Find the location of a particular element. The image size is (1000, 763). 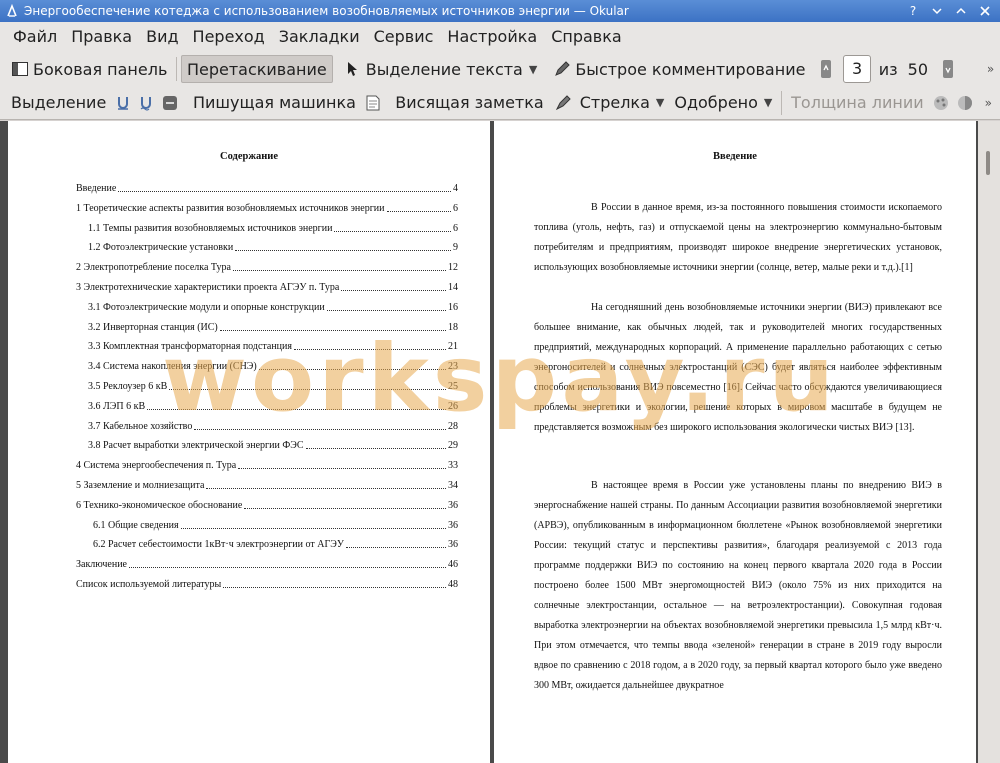

quick-comment-button: Быстрое комментирование is located at coordinates (679, 69).